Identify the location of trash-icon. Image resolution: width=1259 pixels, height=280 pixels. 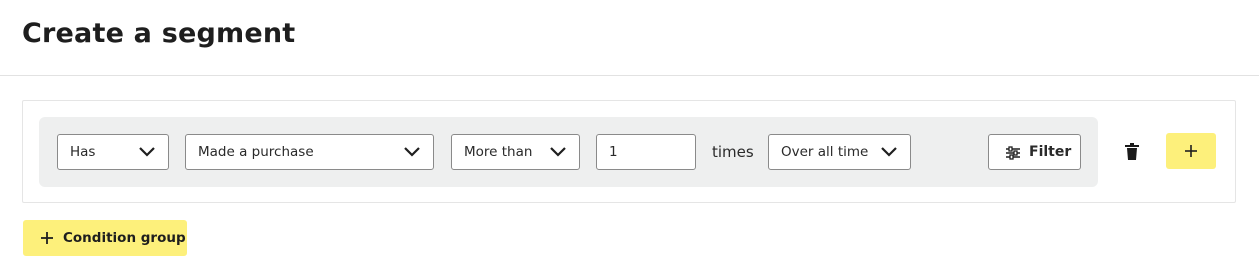
(1132, 151).